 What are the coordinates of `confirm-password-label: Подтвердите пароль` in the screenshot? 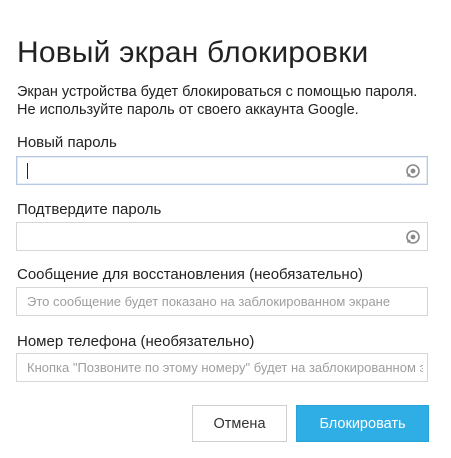 It's located at (89, 209).